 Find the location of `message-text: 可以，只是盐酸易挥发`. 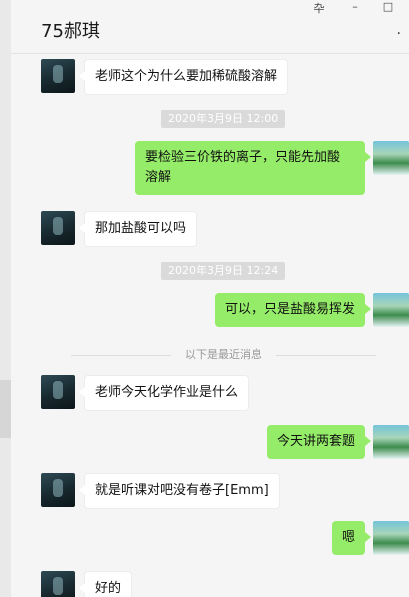

message-text: 可以，只是盐酸易挥发 is located at coordinates (289, 309).